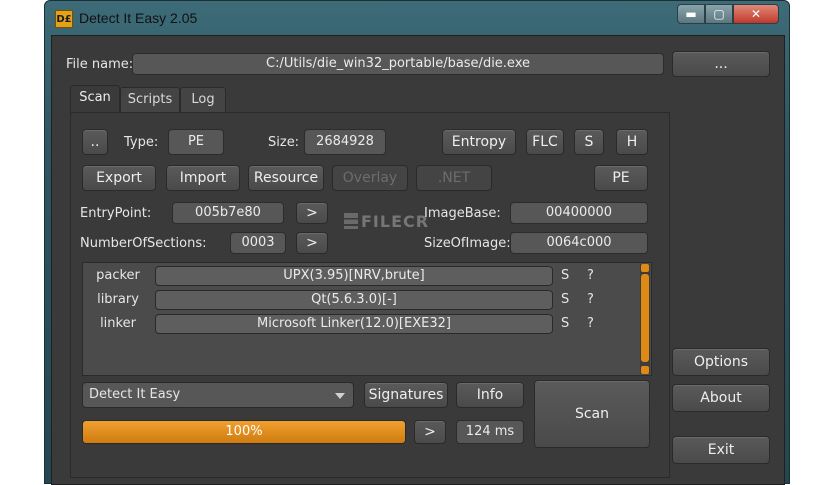 The height and width of the screenshot is (485, 836). I want to click on info-button: Info, so click(490, 395).